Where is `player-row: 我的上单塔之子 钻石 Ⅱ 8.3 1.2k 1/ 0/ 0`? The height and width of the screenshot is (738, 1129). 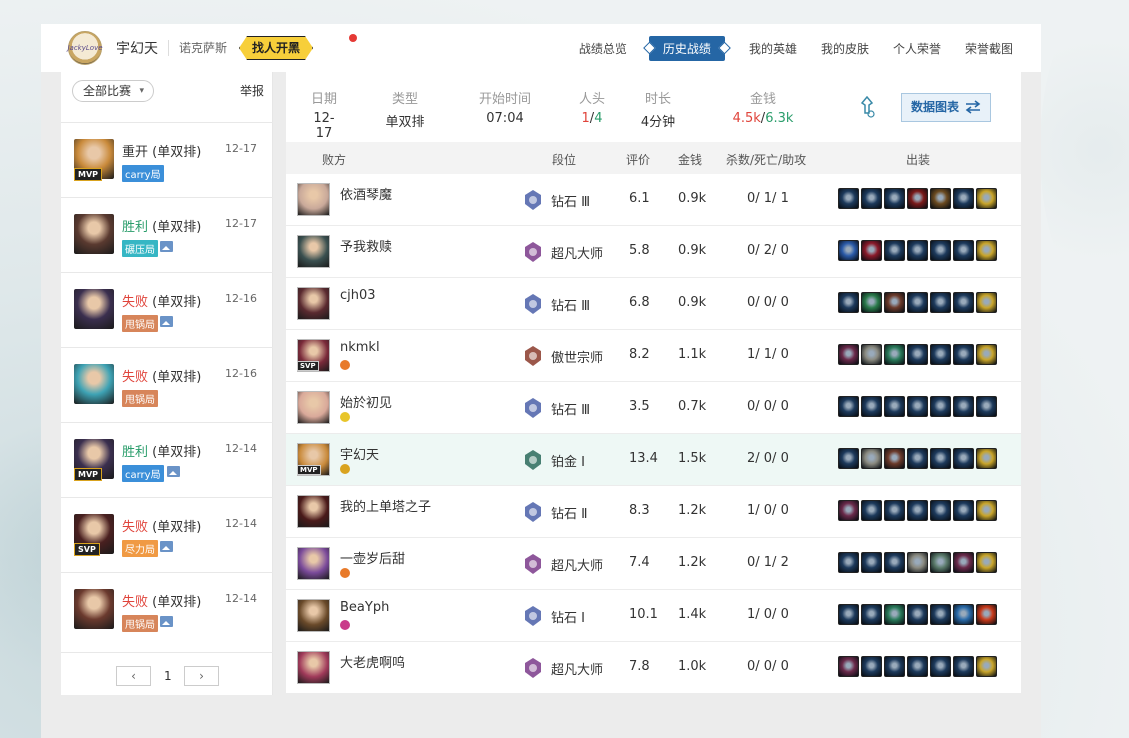
player-row: 我的上单塔之子 钻石 Ⅱ 8.3 1.2k 1/ 0/ 0 is located at coordinates (653, 512).